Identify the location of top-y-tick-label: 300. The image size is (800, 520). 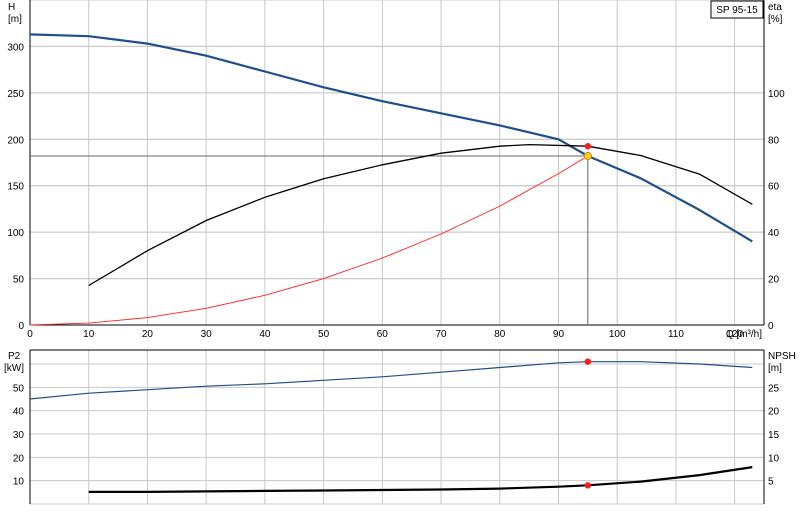
(15, 47).